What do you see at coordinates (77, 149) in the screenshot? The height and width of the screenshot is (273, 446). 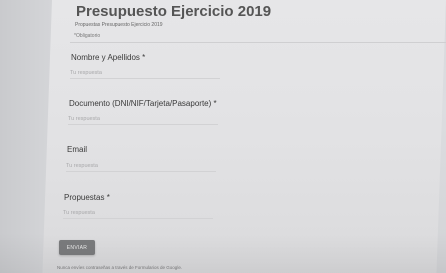 I see `question-label-email: Email` at bounding box center [77, 149].